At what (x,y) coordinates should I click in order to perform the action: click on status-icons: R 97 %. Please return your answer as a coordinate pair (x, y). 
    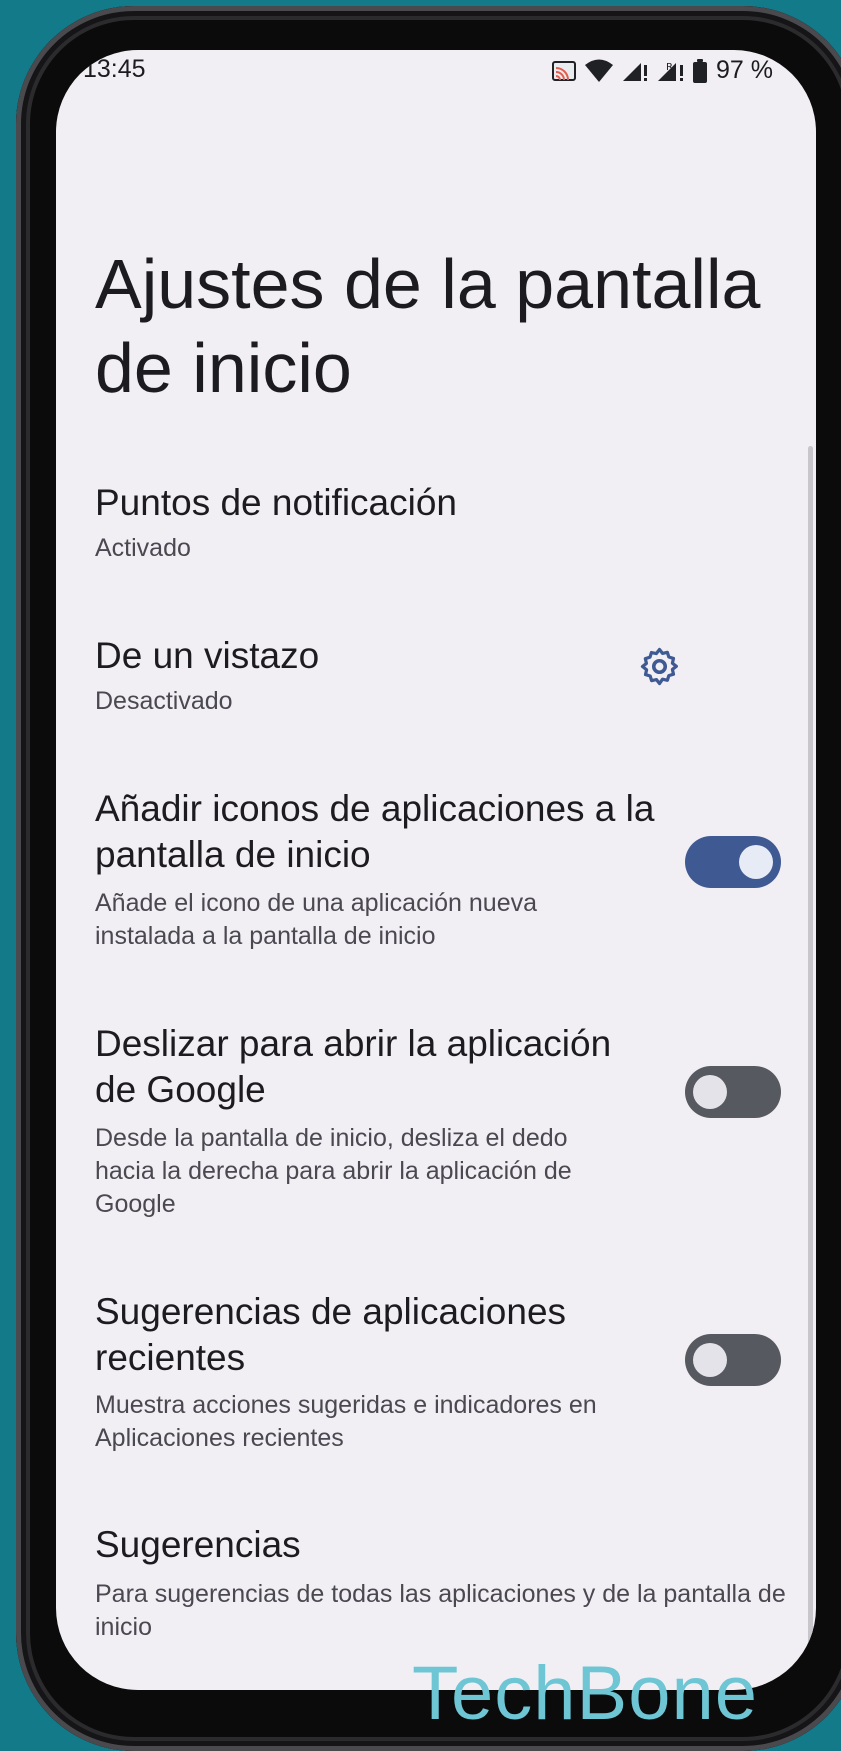
    Looking at the image, I should click on (662, 70).